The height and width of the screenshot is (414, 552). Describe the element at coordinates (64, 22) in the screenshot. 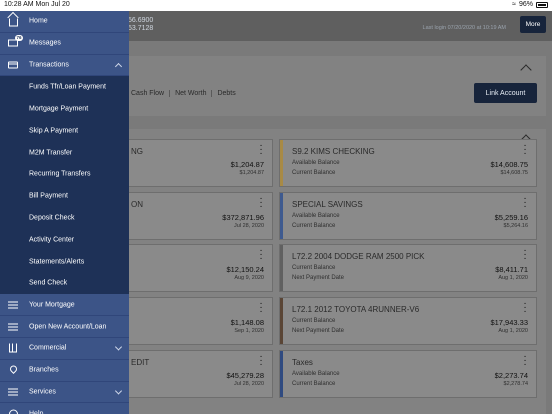

I see `menu-item-home: Home` at that location.